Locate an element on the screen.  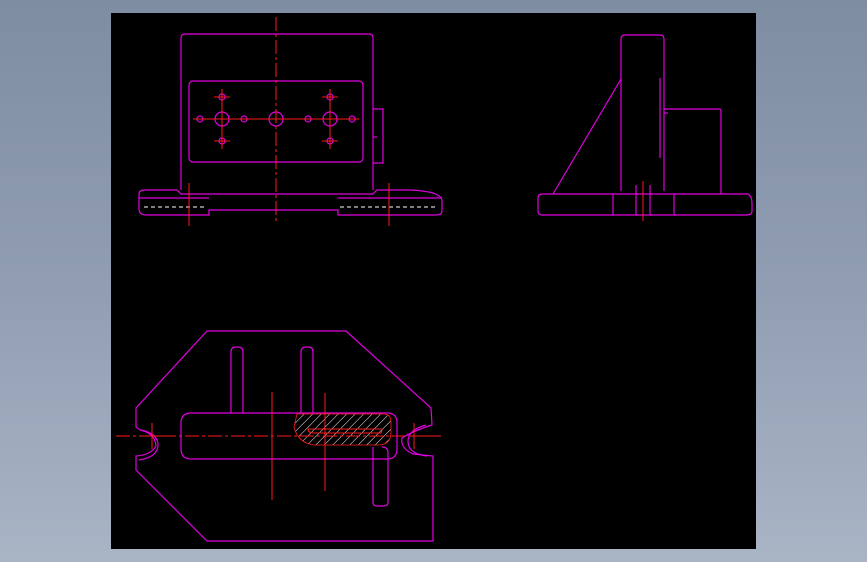
side-column is located at coordinates (642, 112).